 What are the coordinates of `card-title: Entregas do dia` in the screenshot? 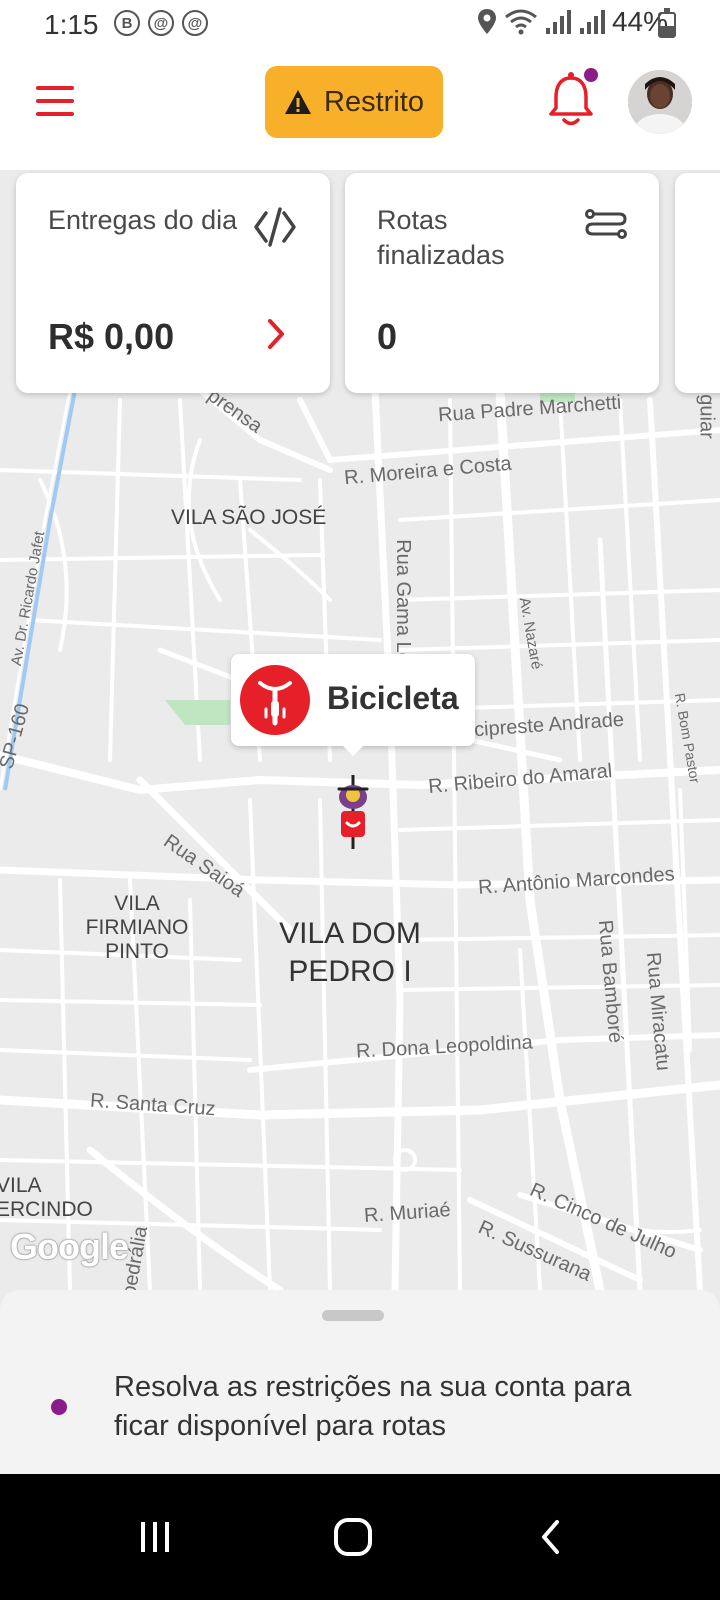 It's located at (143, 220).